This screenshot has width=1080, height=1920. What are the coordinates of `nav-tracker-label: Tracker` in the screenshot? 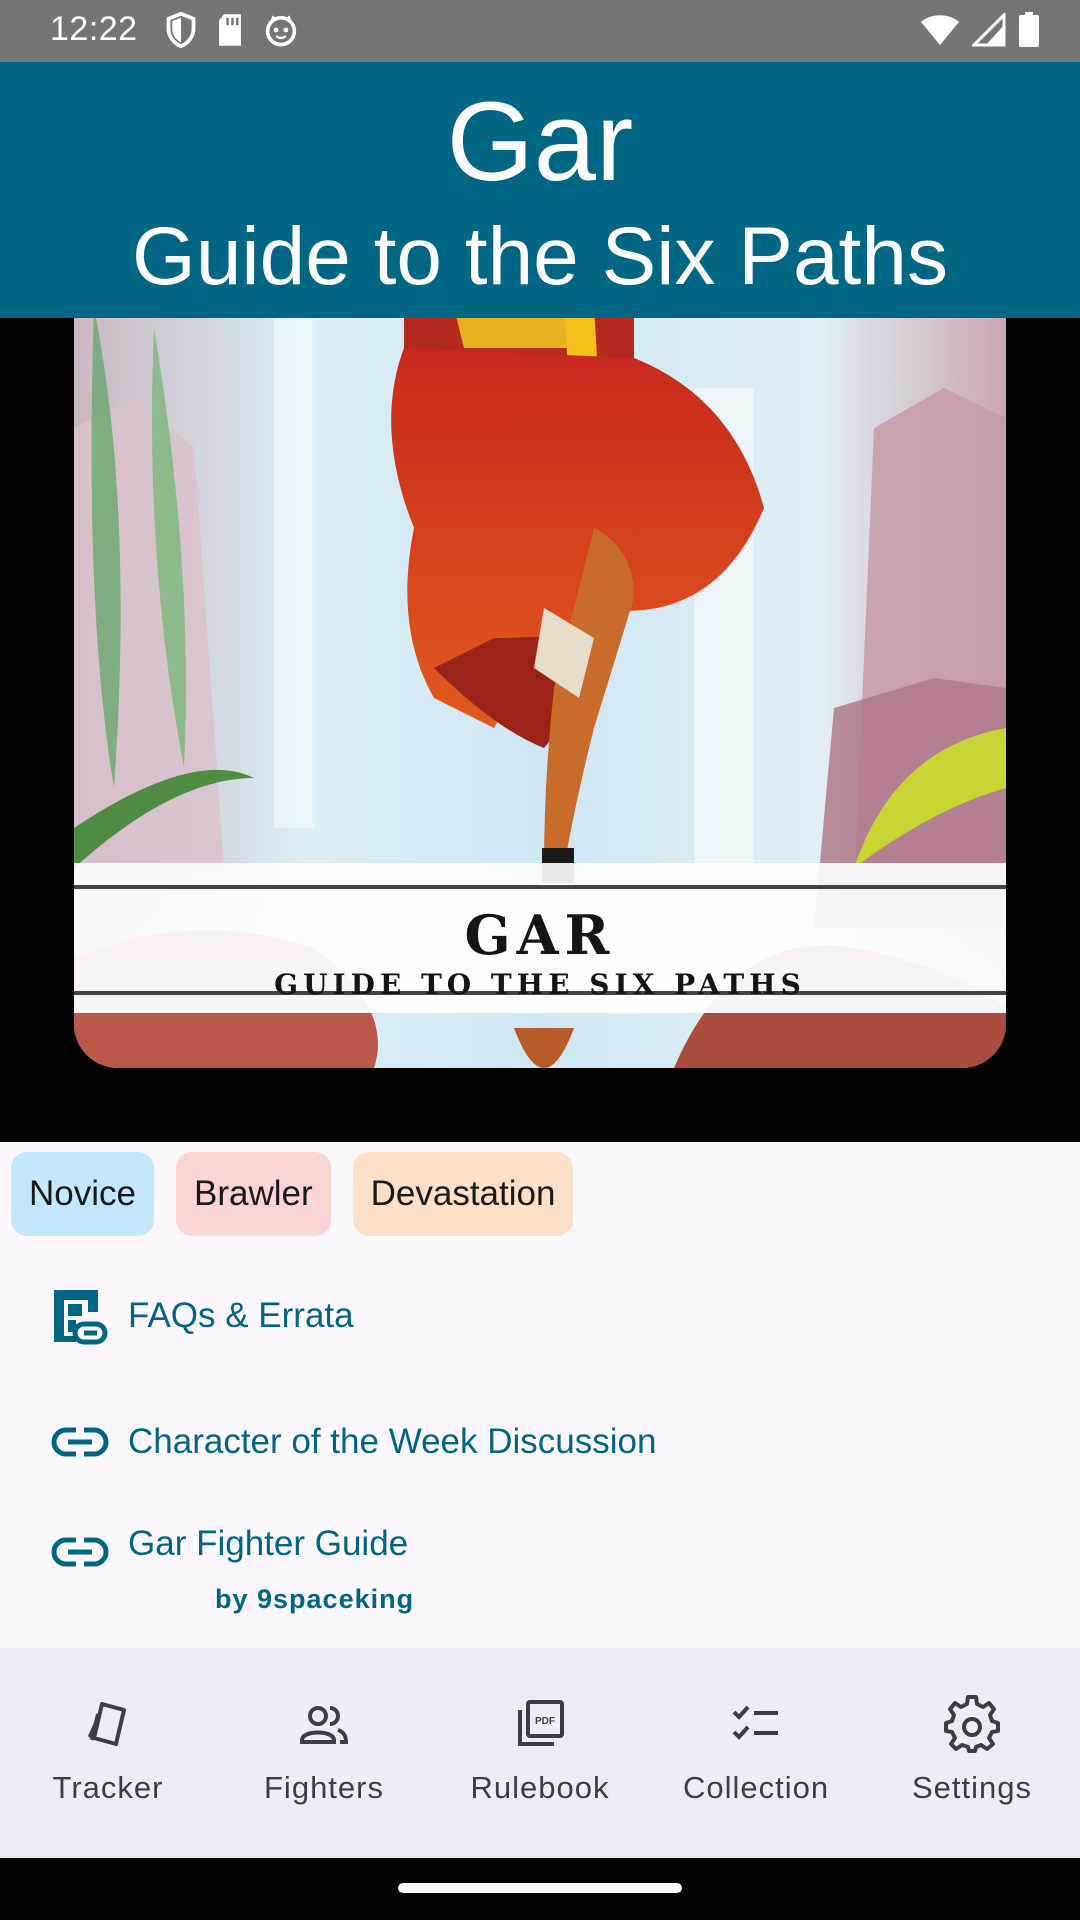 It's located at (108, 1787).